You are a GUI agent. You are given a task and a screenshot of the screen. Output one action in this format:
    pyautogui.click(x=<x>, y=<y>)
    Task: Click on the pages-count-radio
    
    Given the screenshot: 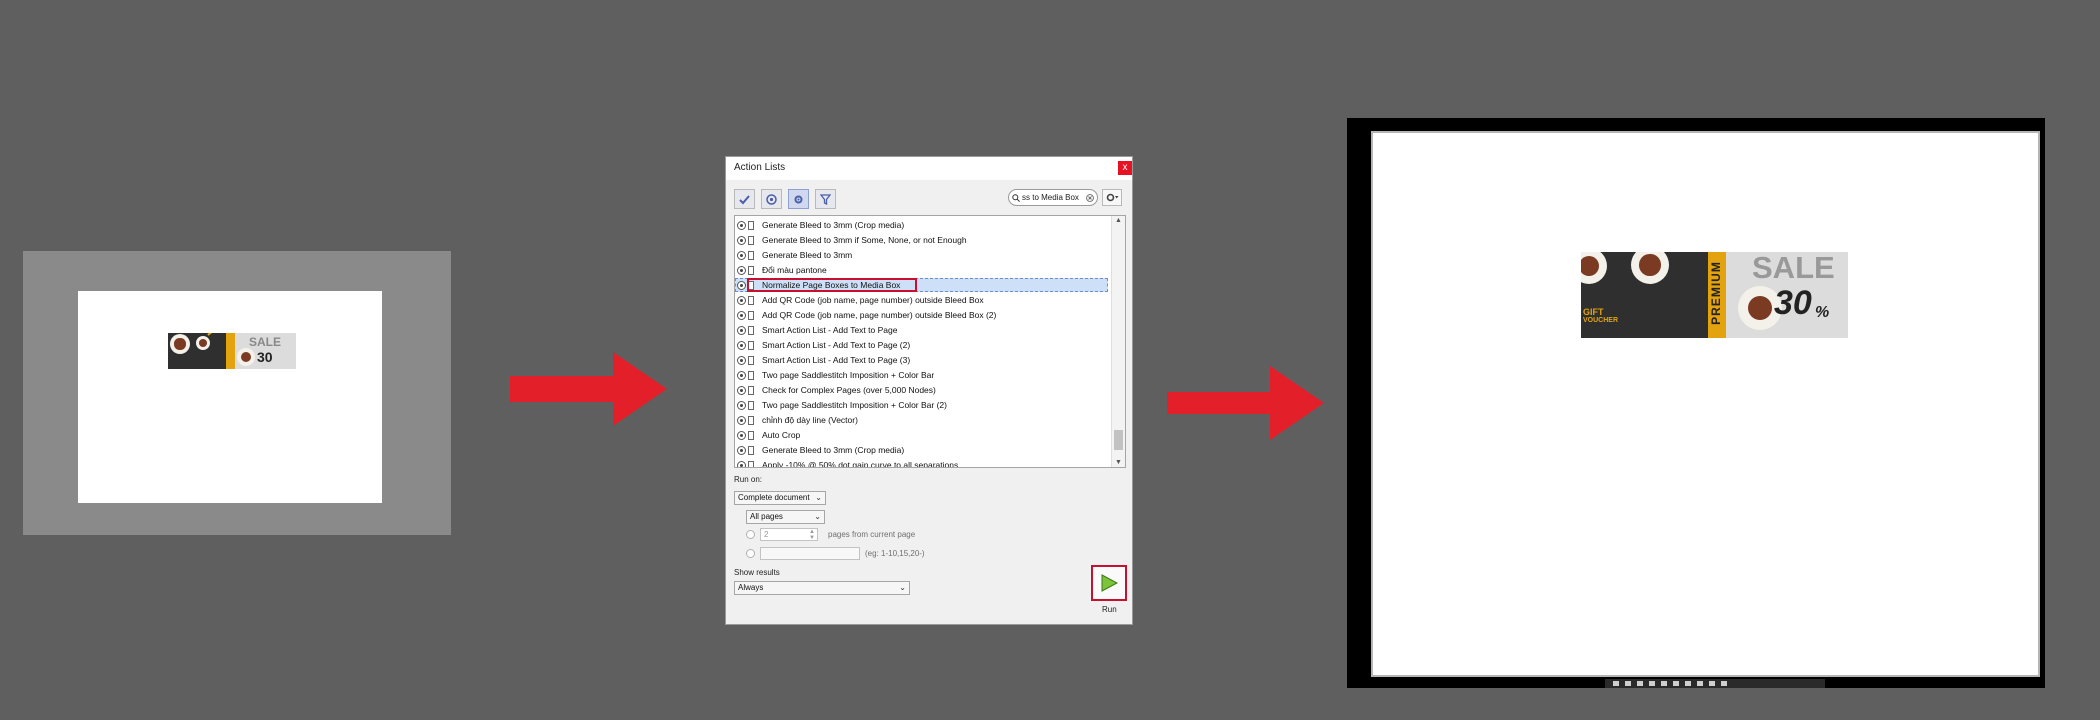 What is the action you would take?
    pyautogui.click(x=750, y=534)
    